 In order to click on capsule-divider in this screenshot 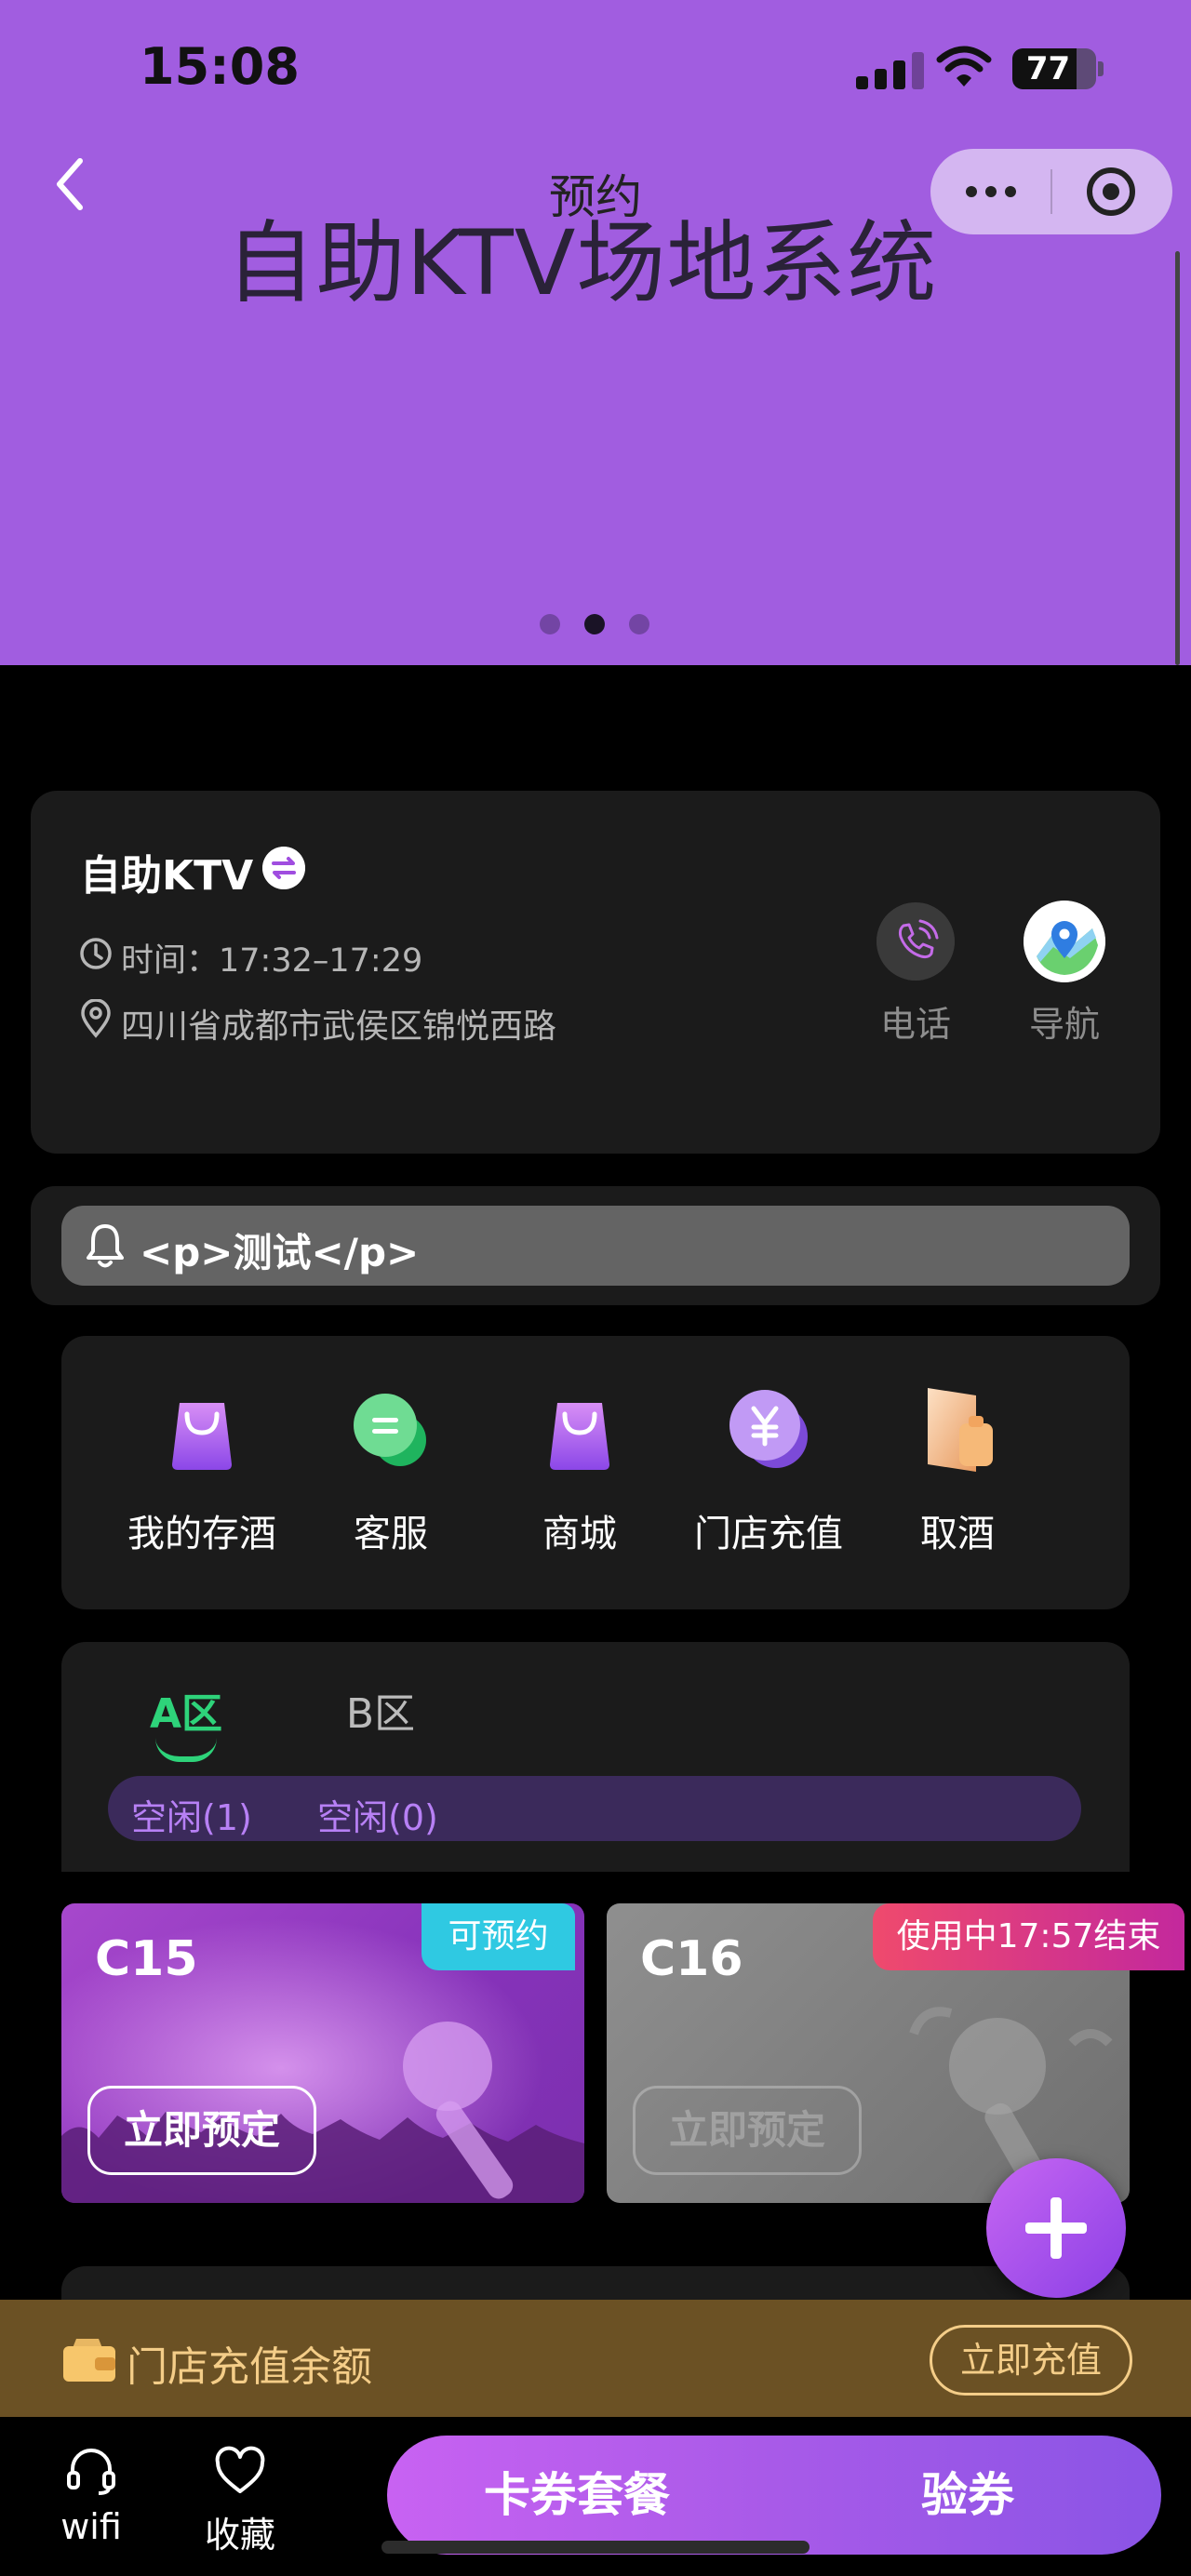, I will do `click(1051, 191)`.